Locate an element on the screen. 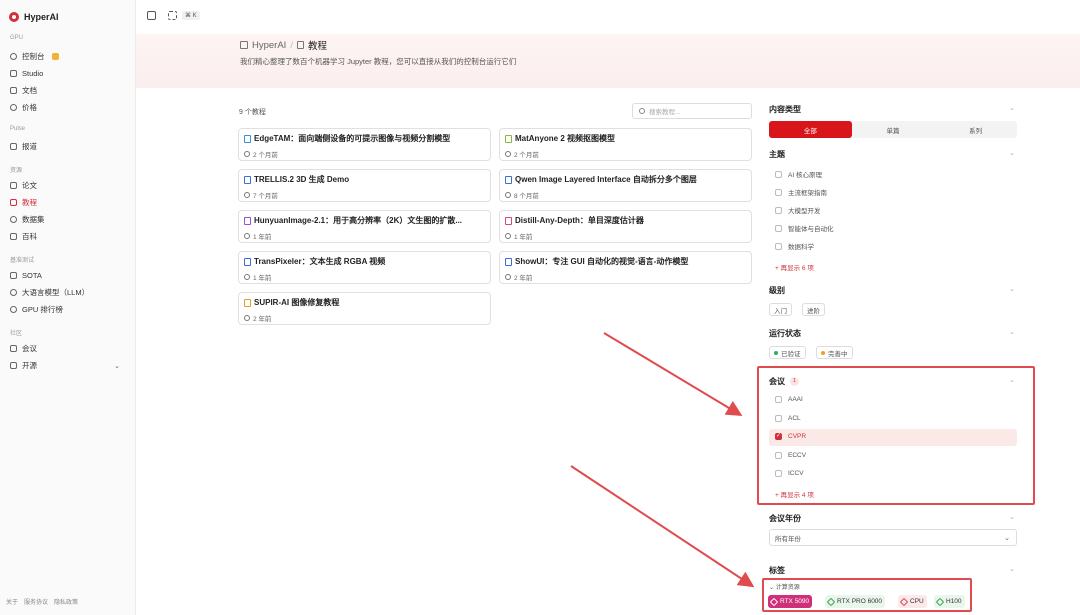  tutorial-time: 2 年前 is located at coordinates (262, 319).